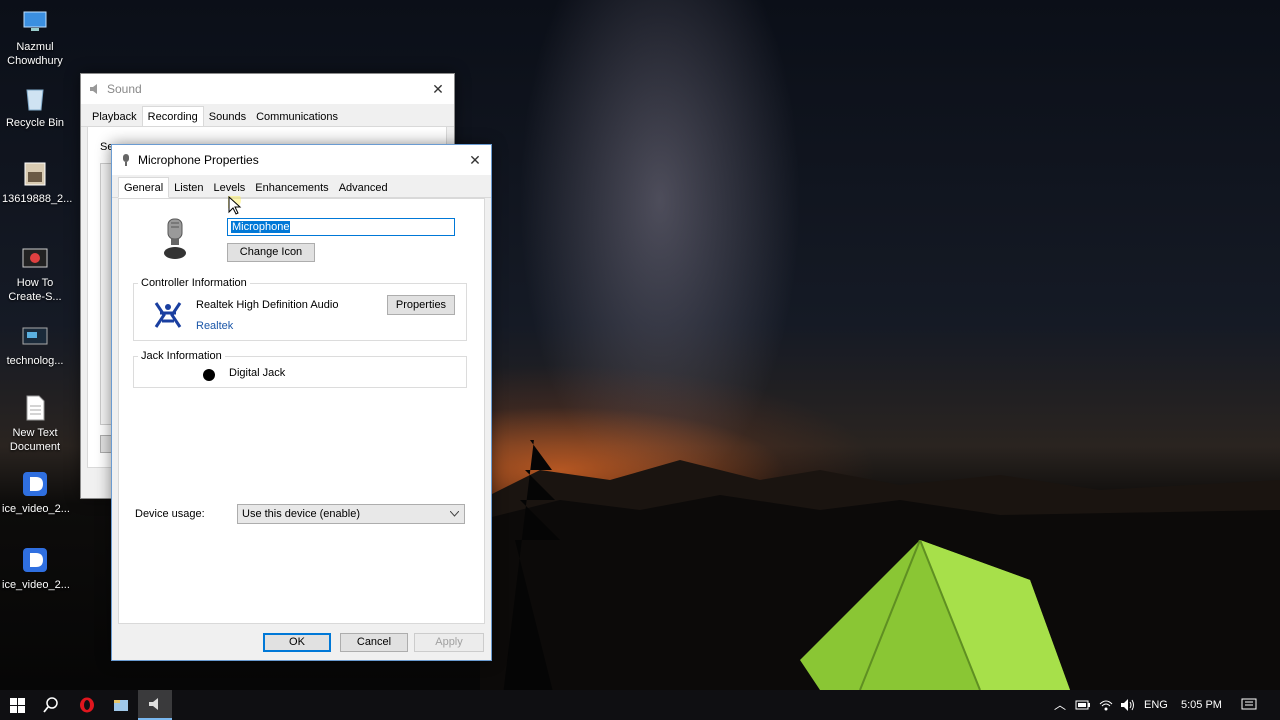 This screenshot has height=720, width=1280. I want to click on microphone-icon, so click(126, 160).